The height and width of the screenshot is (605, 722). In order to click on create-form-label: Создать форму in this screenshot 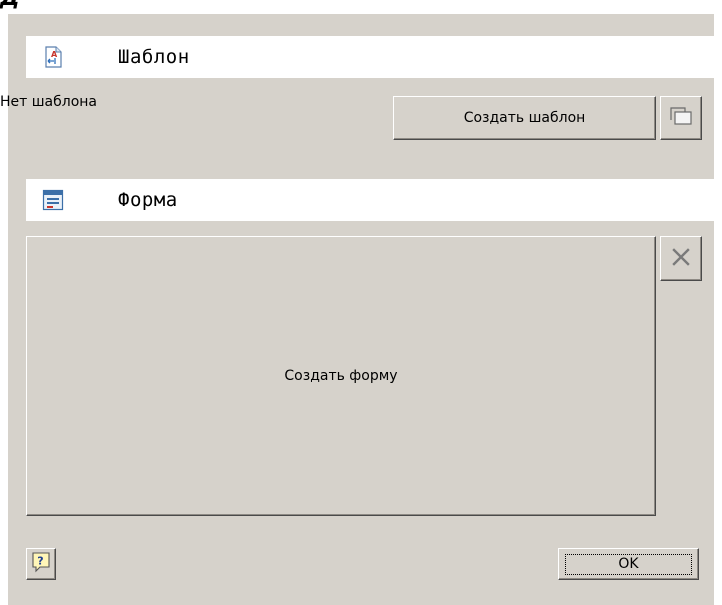, I will do `click(341, 376)`.